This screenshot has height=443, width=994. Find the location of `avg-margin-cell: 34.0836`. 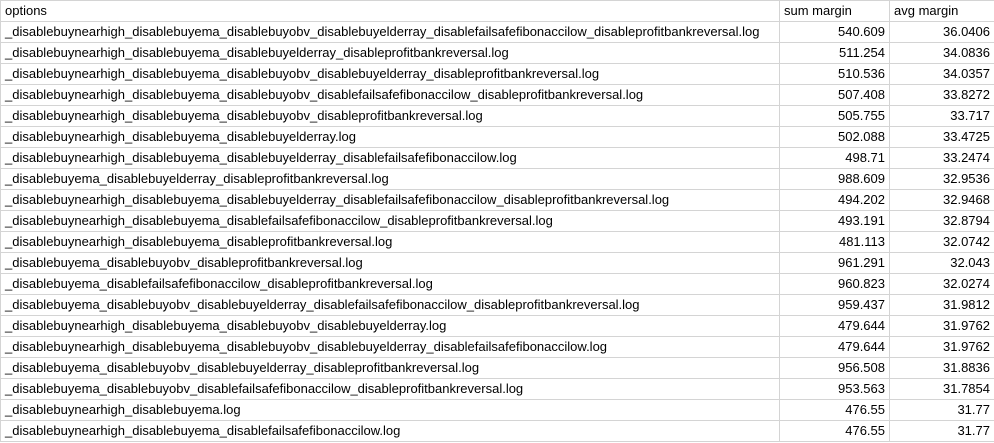

avg-margin-cell: 34.0836 is located at coordinates (941, 53).